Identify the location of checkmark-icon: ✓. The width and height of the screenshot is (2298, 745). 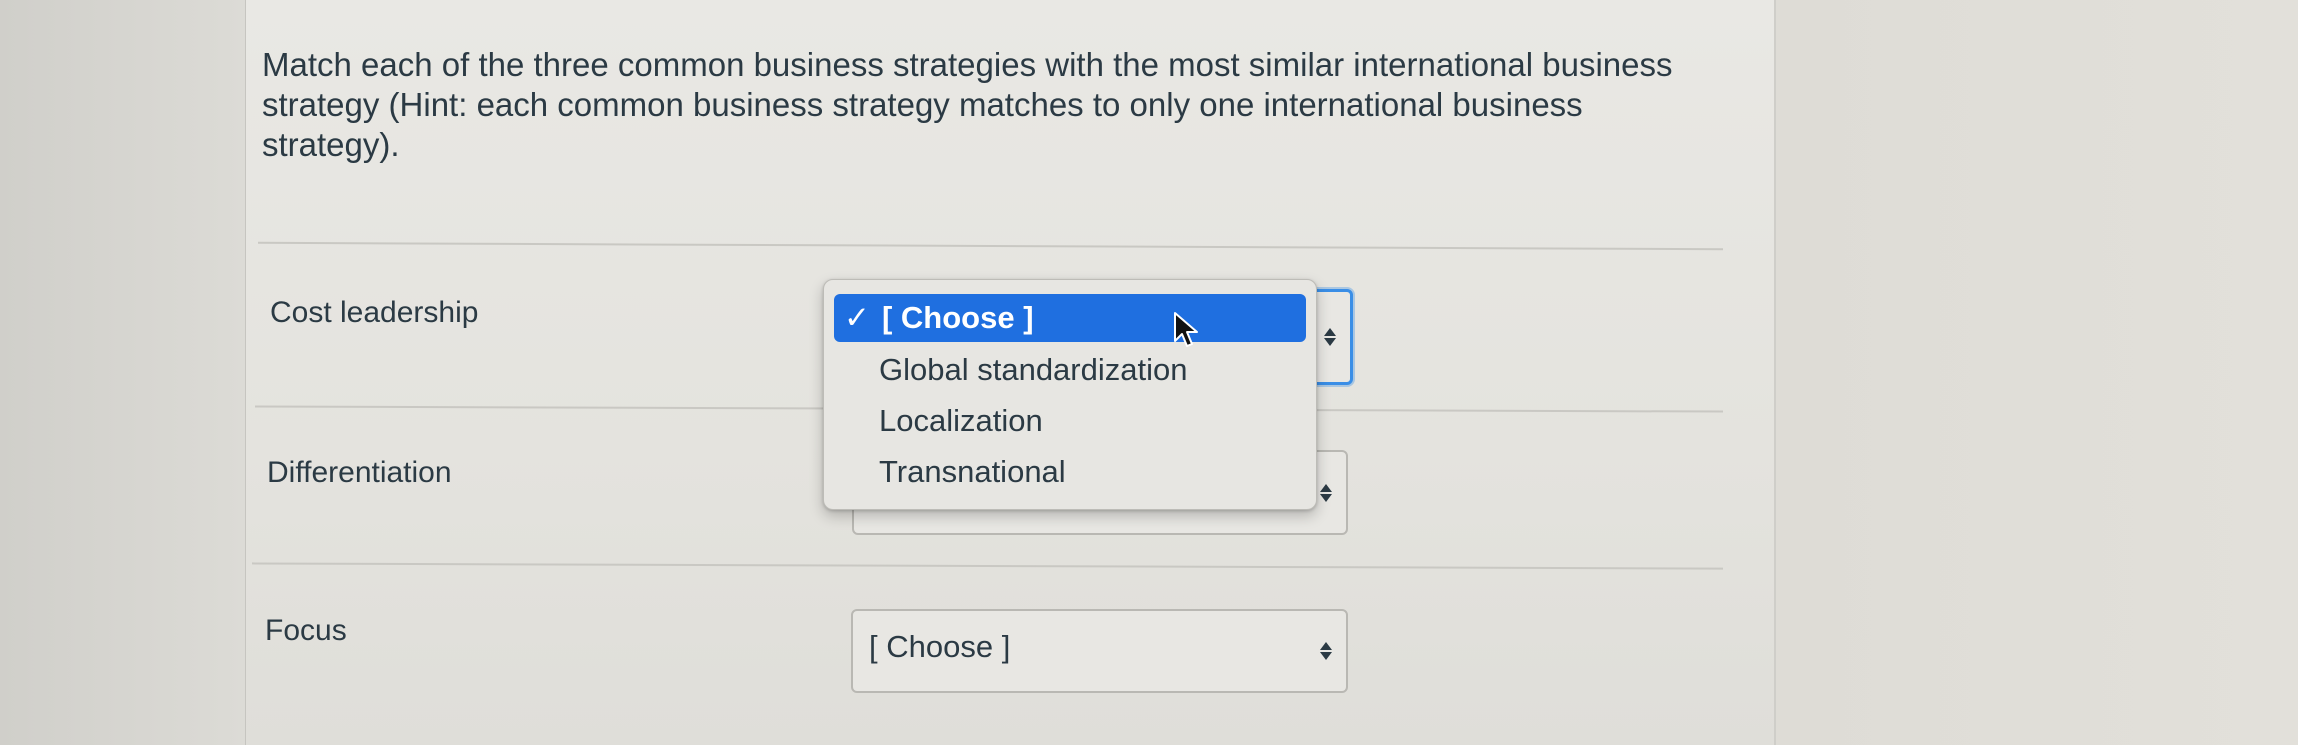
(857, 317).